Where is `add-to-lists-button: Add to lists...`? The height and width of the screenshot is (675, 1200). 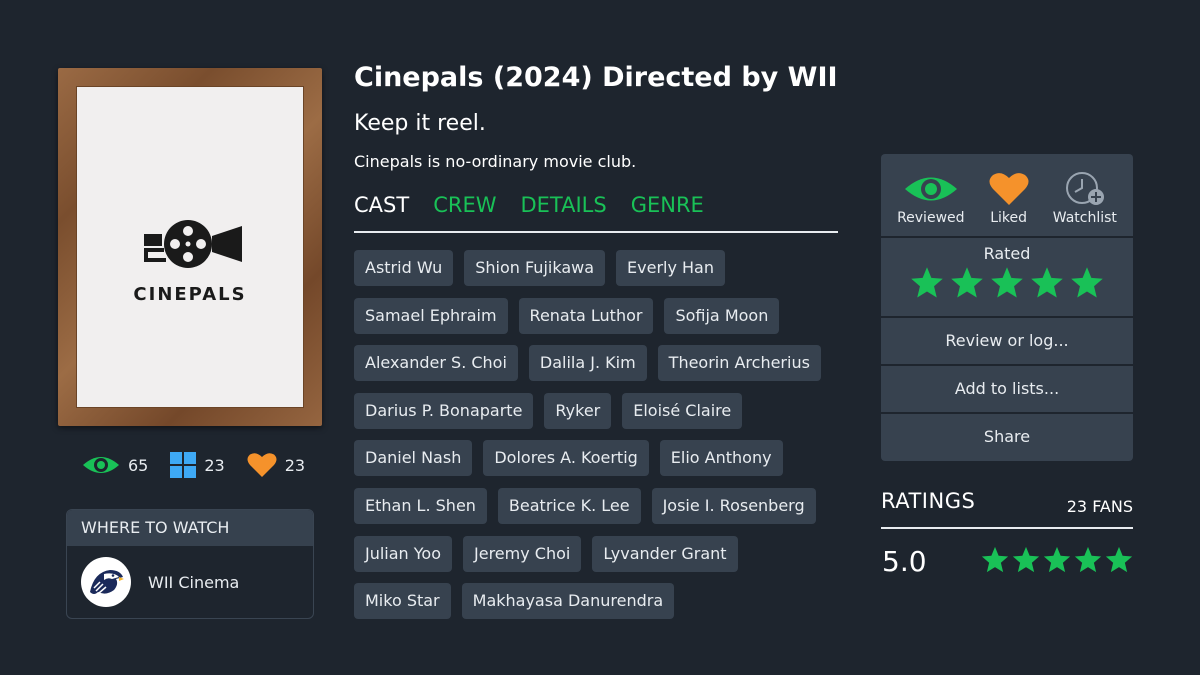 add-to-lists-button: Add to lists... is located at coordinates (1007, 389).